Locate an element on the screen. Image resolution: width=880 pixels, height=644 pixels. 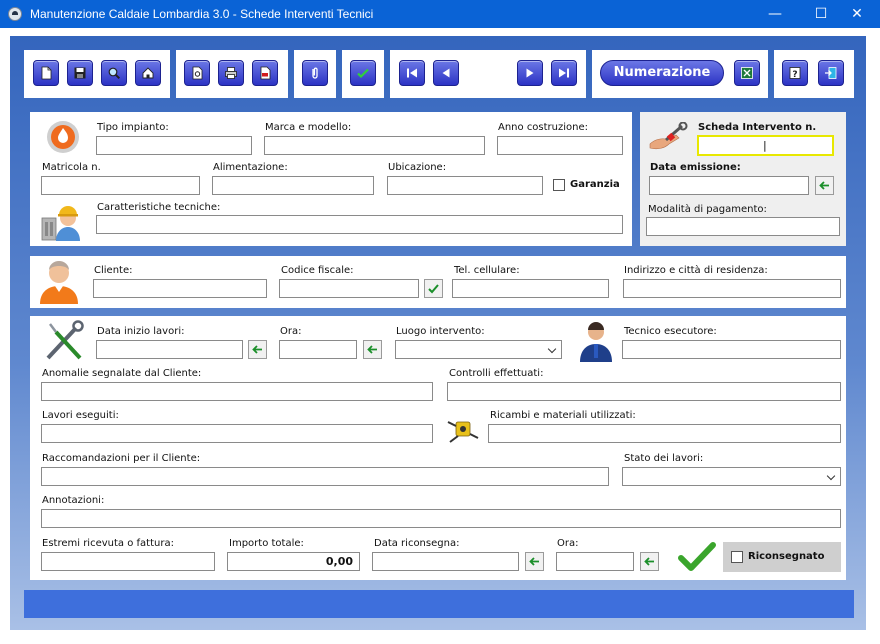
toolbar-group-print is located at coordinates (232, 74).